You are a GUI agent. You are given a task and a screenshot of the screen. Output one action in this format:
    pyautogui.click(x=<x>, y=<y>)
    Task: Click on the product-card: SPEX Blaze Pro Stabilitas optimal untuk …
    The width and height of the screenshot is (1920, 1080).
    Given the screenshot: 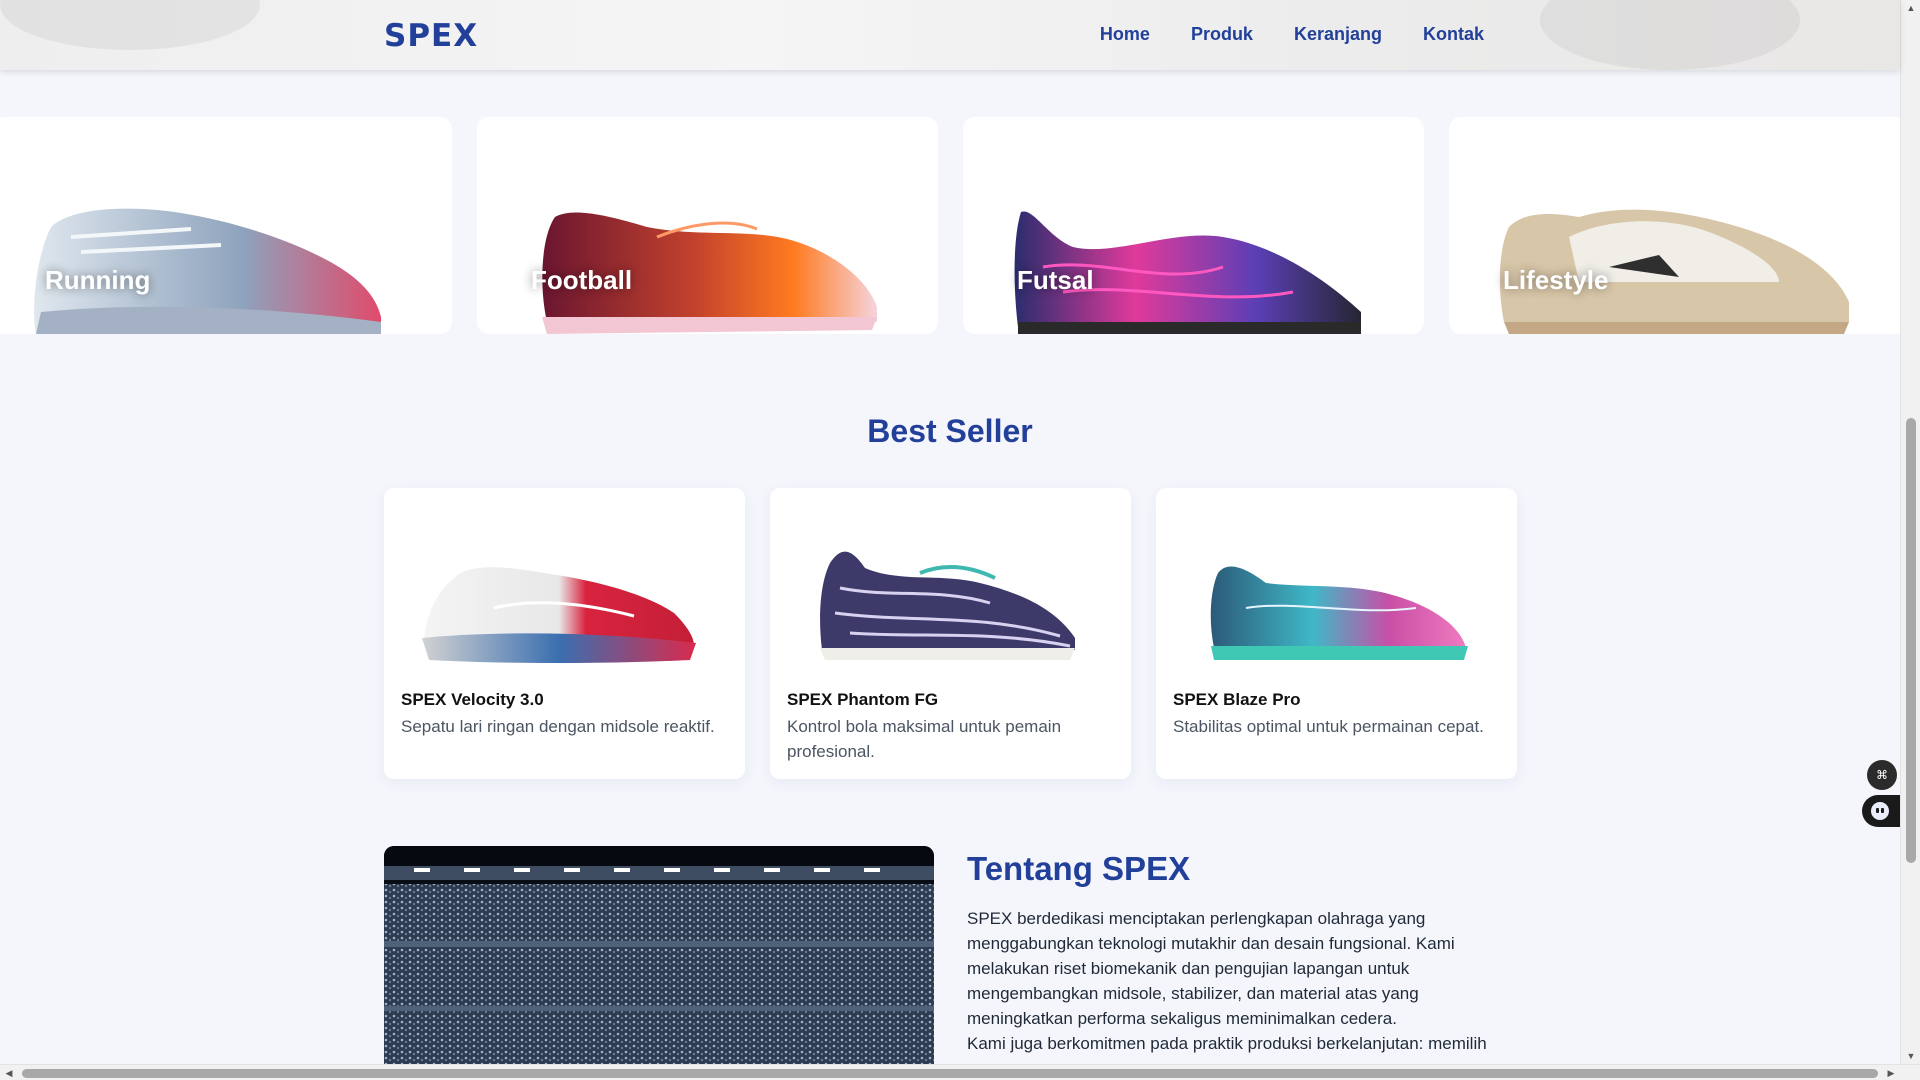 What is the action you would take?
    pyautogui.click(x=1336, y=633)
    